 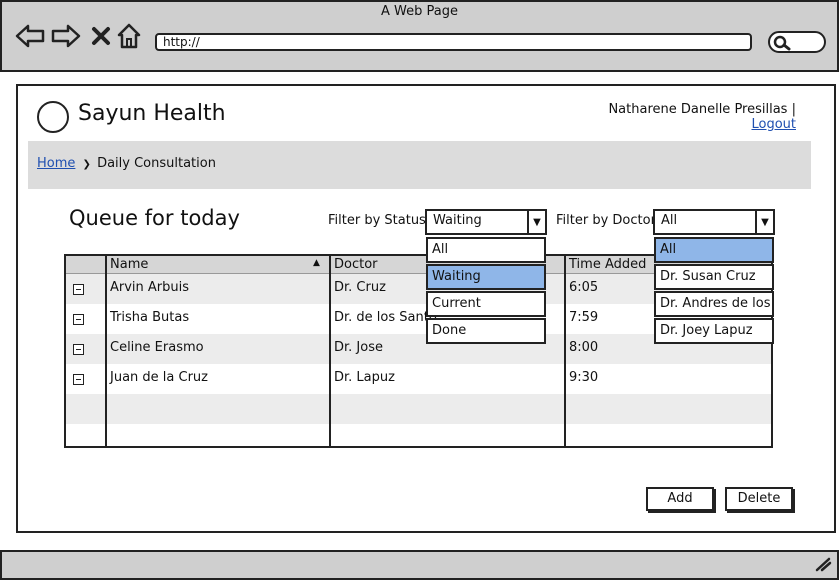 I want to click on browser-status-bar, so click(x=419, y=565).